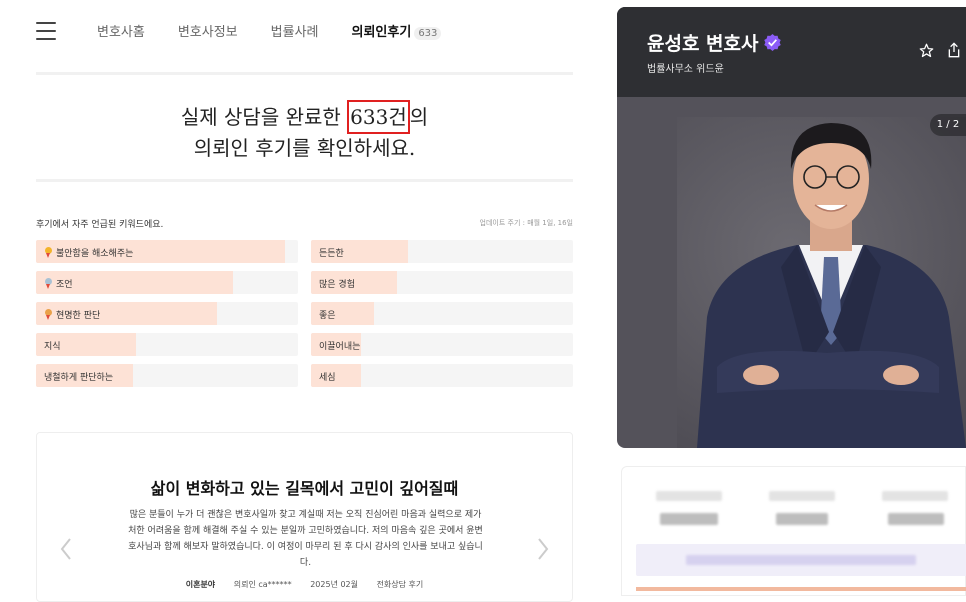 The image size is (966, 602). I want to click on review-title: 삶이 변화하고 있는 길목에서 고민이 깊어질때, so click(304, 488).